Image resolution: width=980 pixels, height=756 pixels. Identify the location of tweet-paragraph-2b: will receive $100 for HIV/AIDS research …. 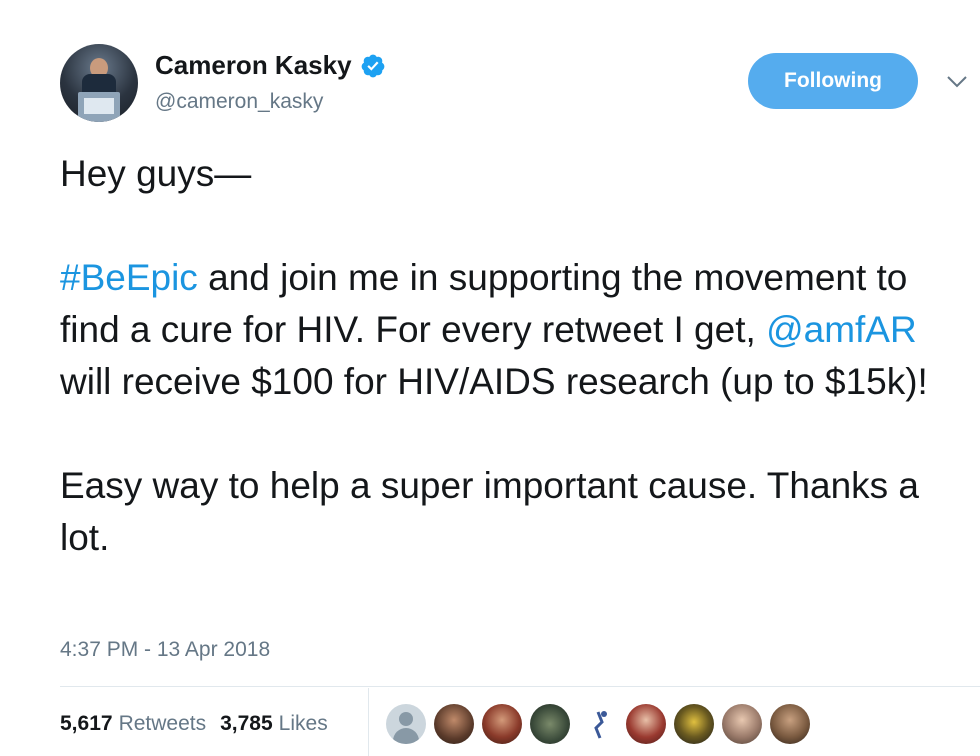
(494, 381).